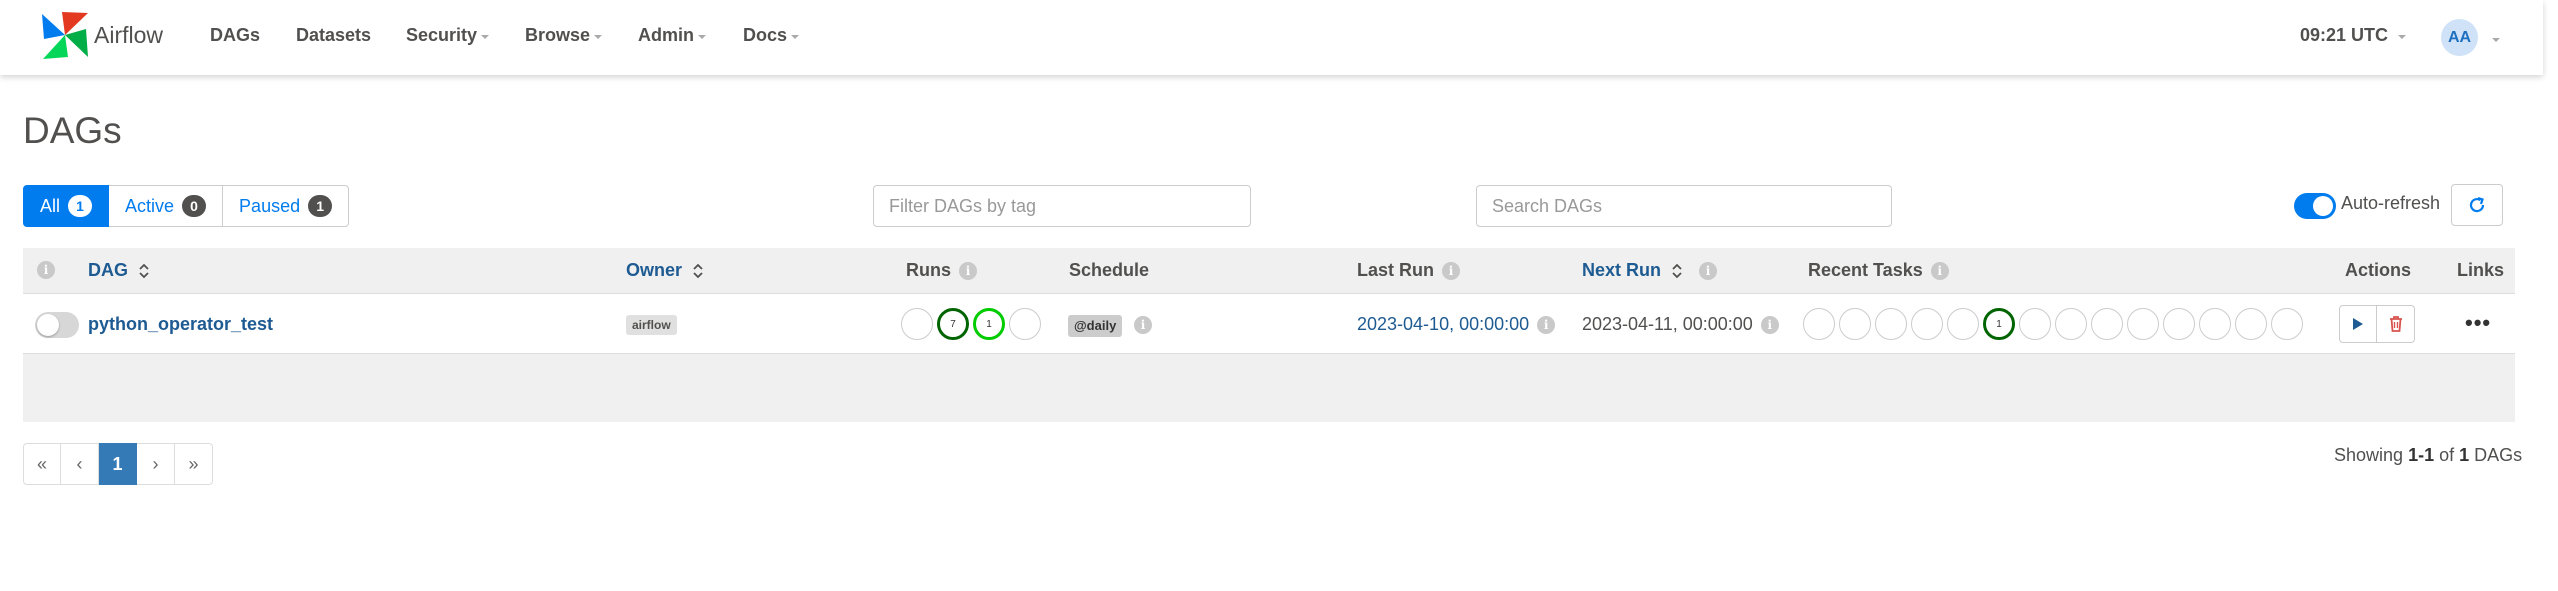 This screenshot has width=2558, height=591. I want to click on filter-all-button: All 1, so click(66, 206).